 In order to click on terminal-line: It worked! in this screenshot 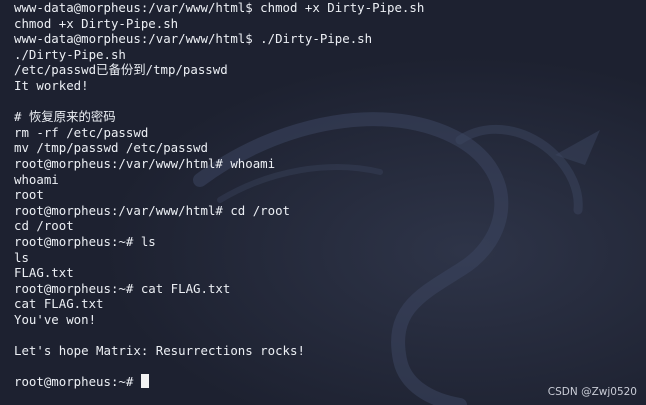, I will do `click(51, 85)`.